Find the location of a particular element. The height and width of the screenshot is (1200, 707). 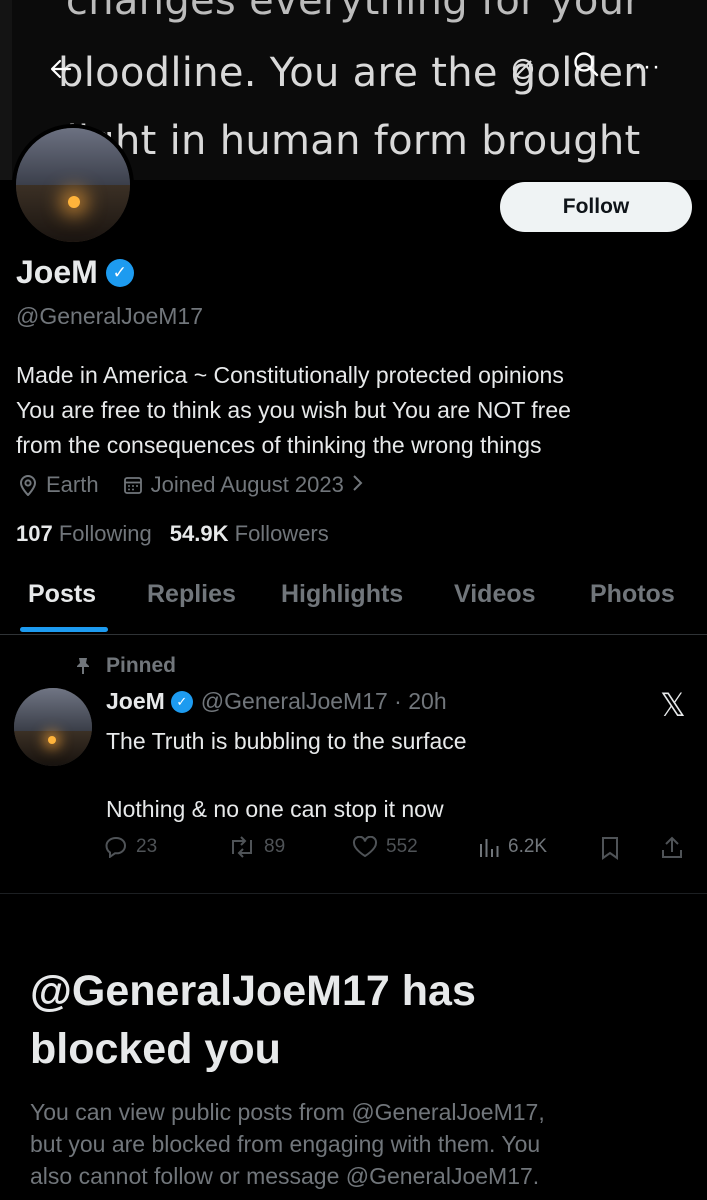

reply-count: 23 is located at coordinates (147, 846).